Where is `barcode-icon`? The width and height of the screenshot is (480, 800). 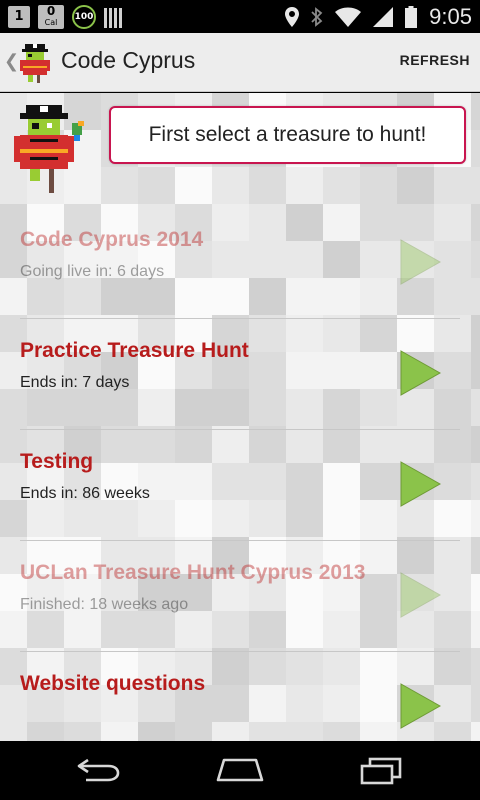 barcode-icon is located at coordinates (113, 17).